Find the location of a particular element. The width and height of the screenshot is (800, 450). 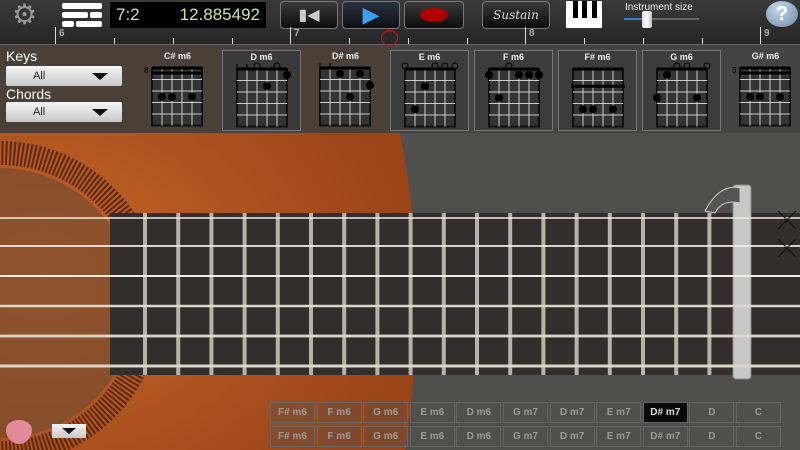

keys-value: All is located at coordinates (39, 76).